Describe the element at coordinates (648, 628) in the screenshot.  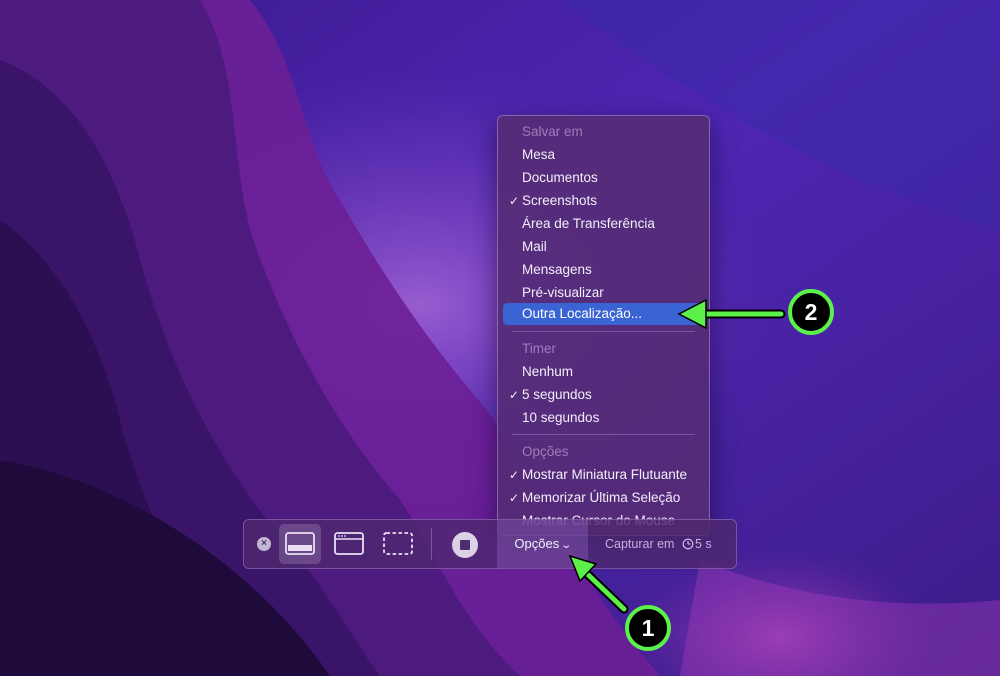
I see `step-badge-1: 1` at that location.